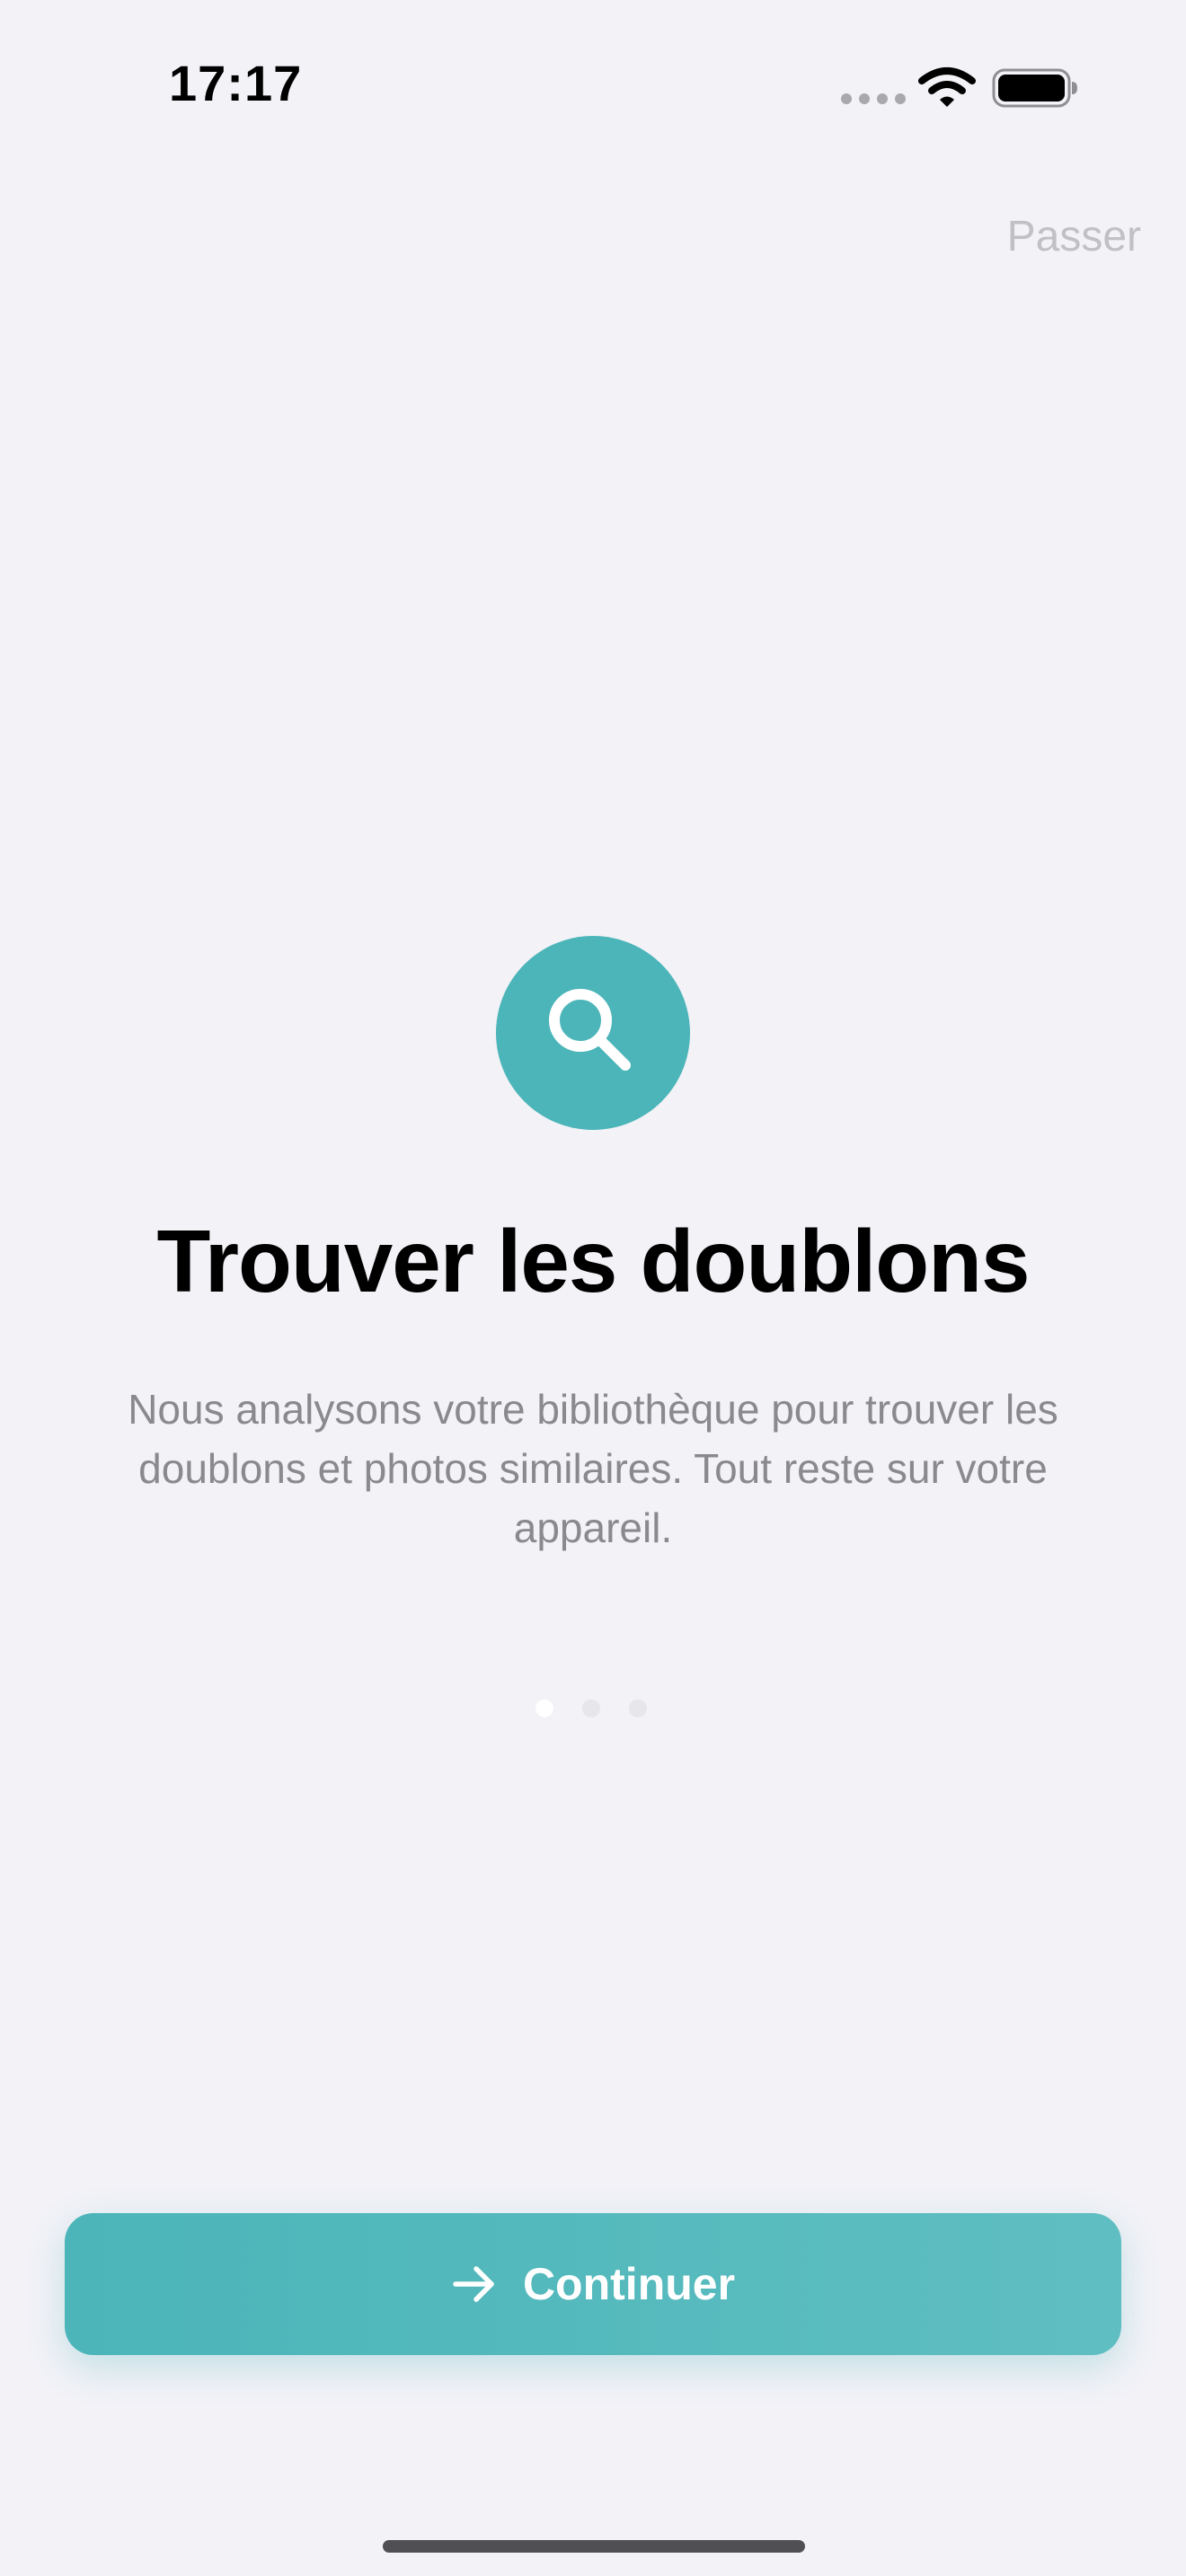  What do you see at coordinates (1034, 88) in the screenshot?
I see `battery-icon` at bounding box center [1034, 88].